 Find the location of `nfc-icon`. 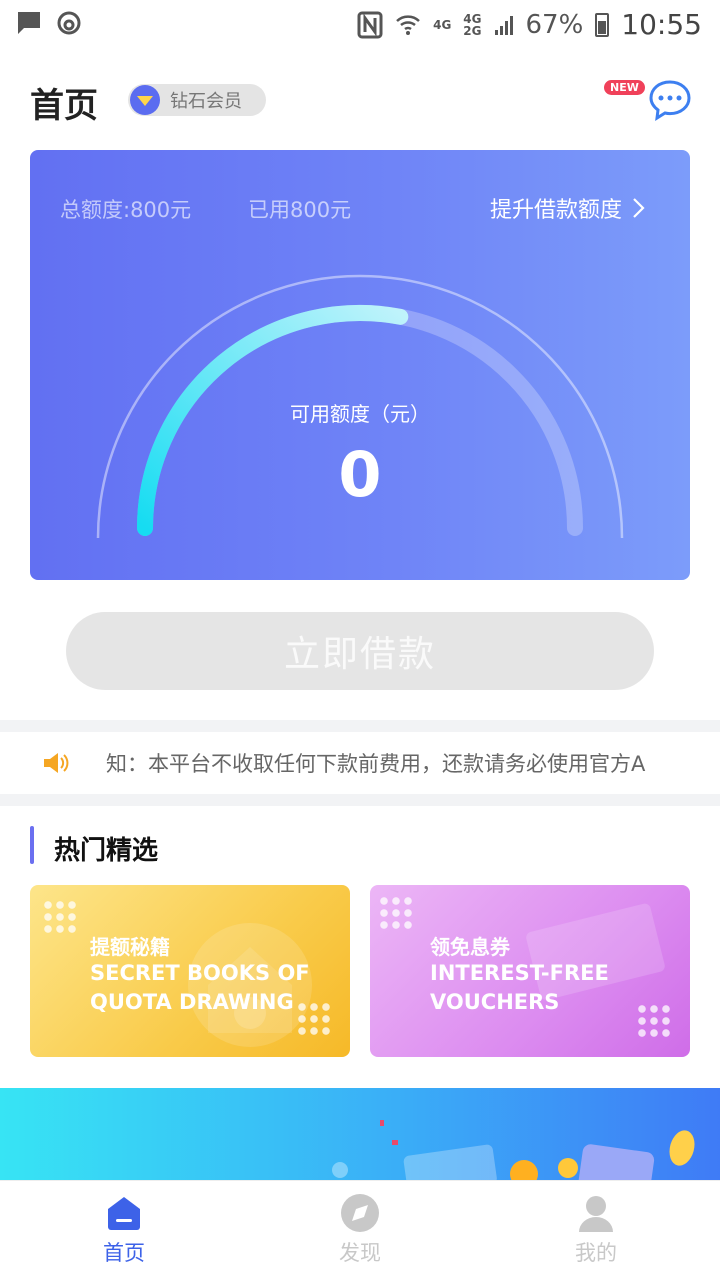

nfc-icon is located at coordinates (370, 24).